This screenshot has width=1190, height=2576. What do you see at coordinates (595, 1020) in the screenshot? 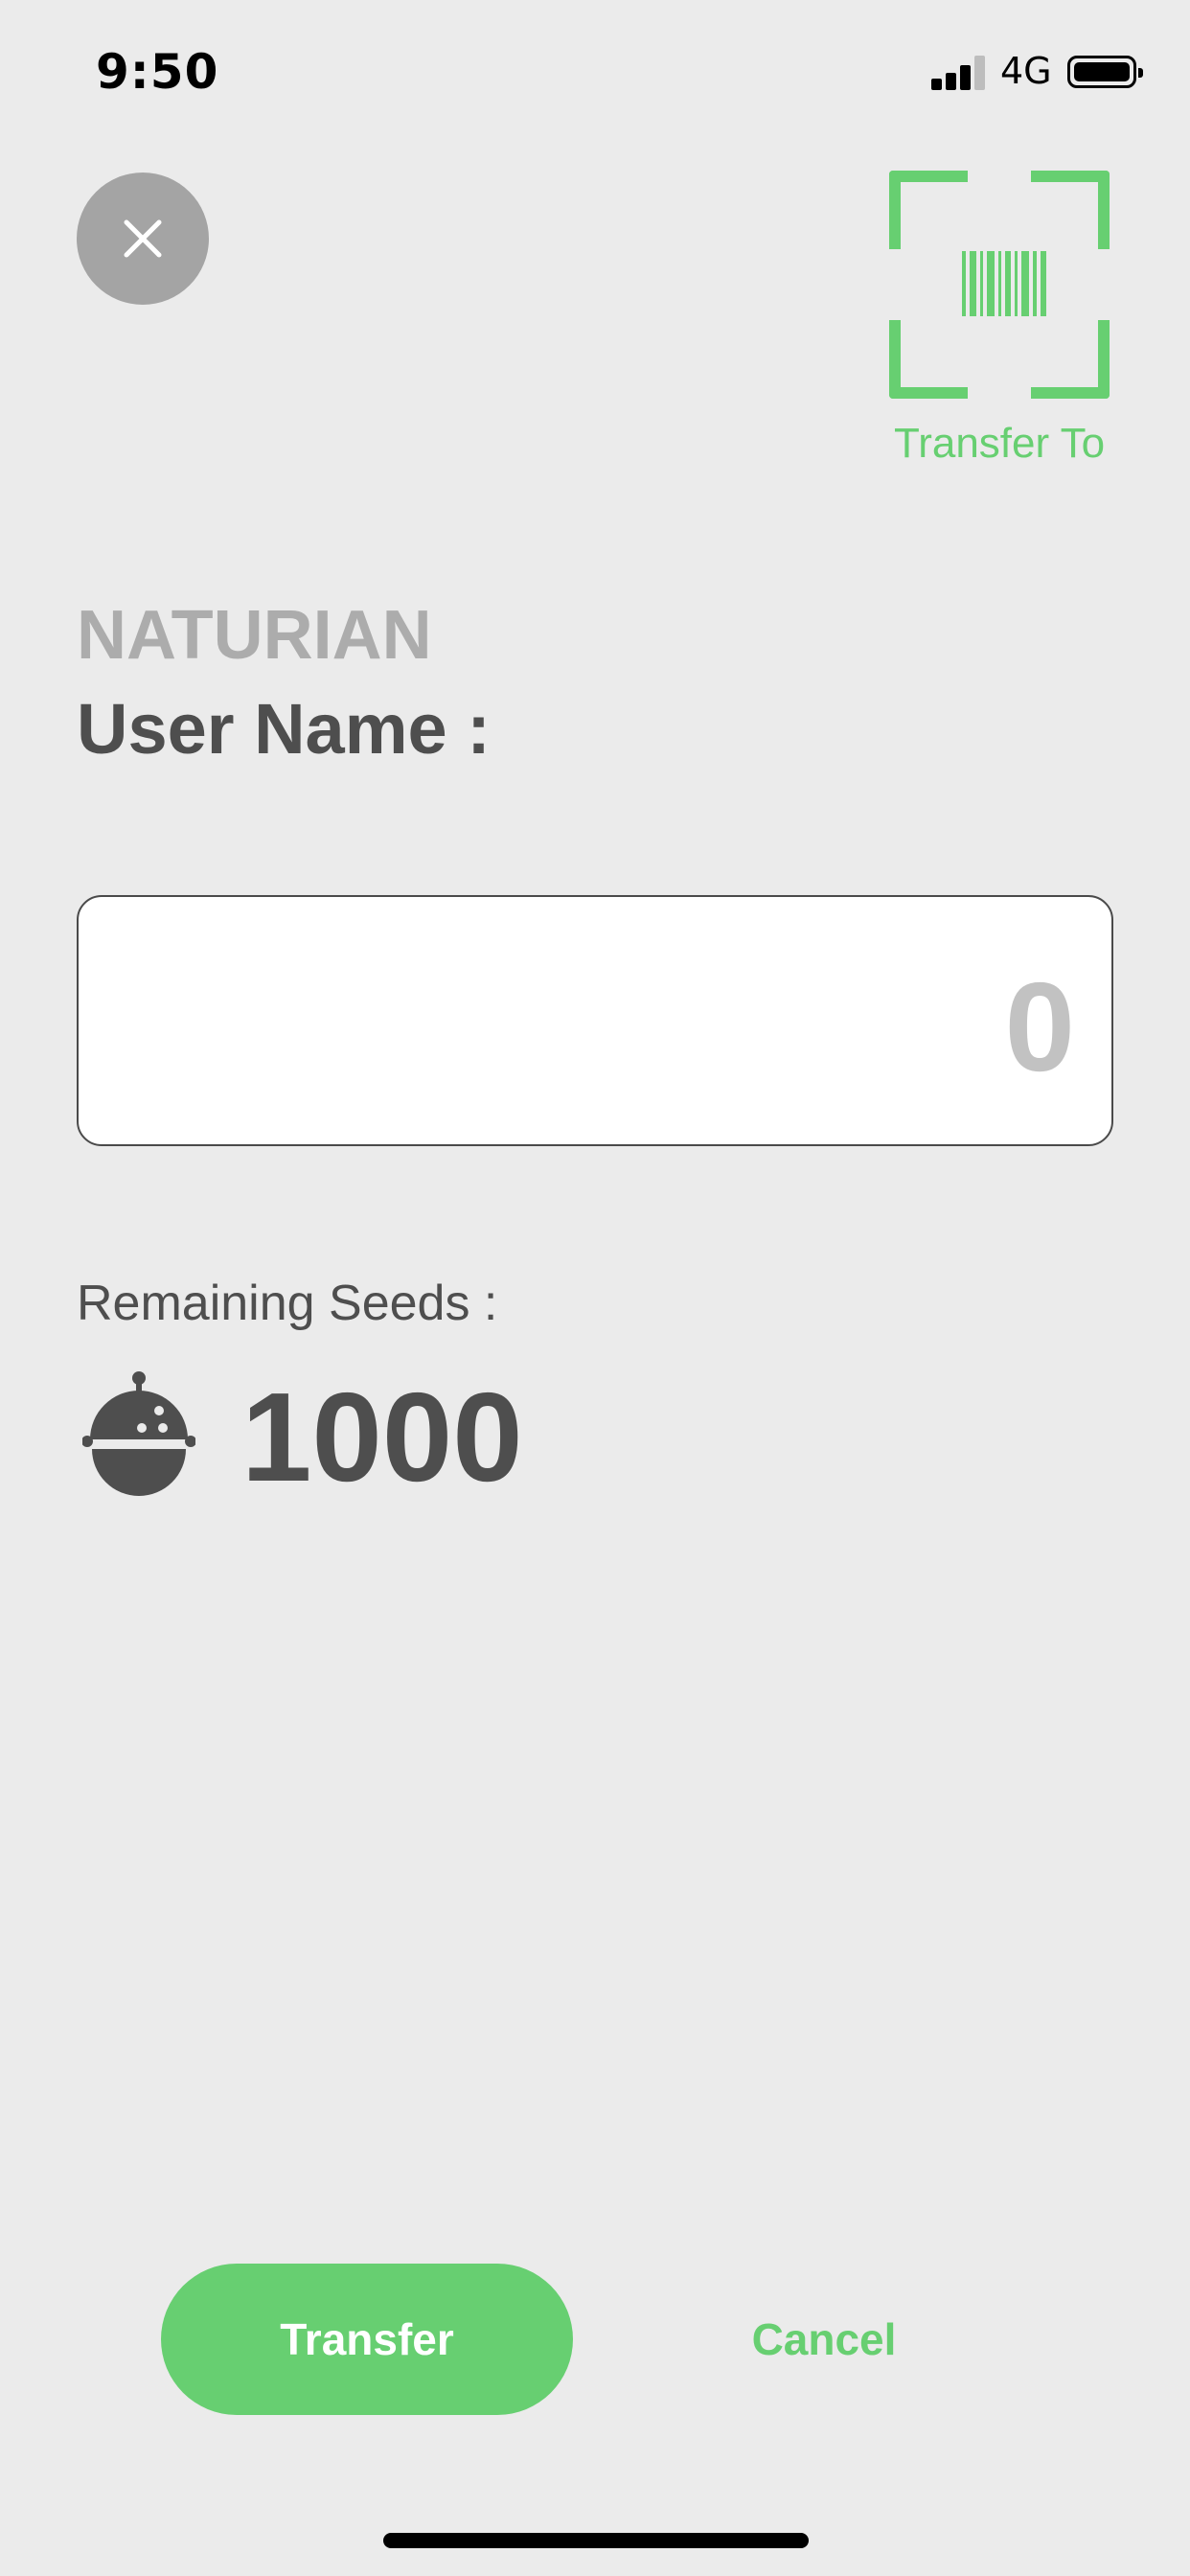
I see `amount-input: 0` at bounding box center [595, 1020].